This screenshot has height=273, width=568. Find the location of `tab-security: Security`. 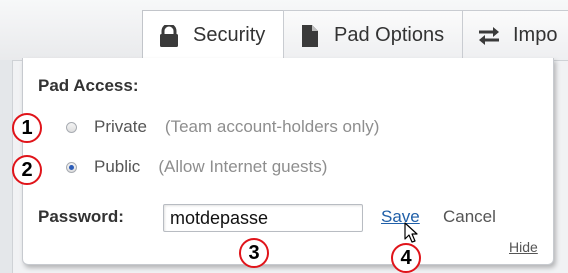

tab-security: Security is located at coordinates (213, 35).